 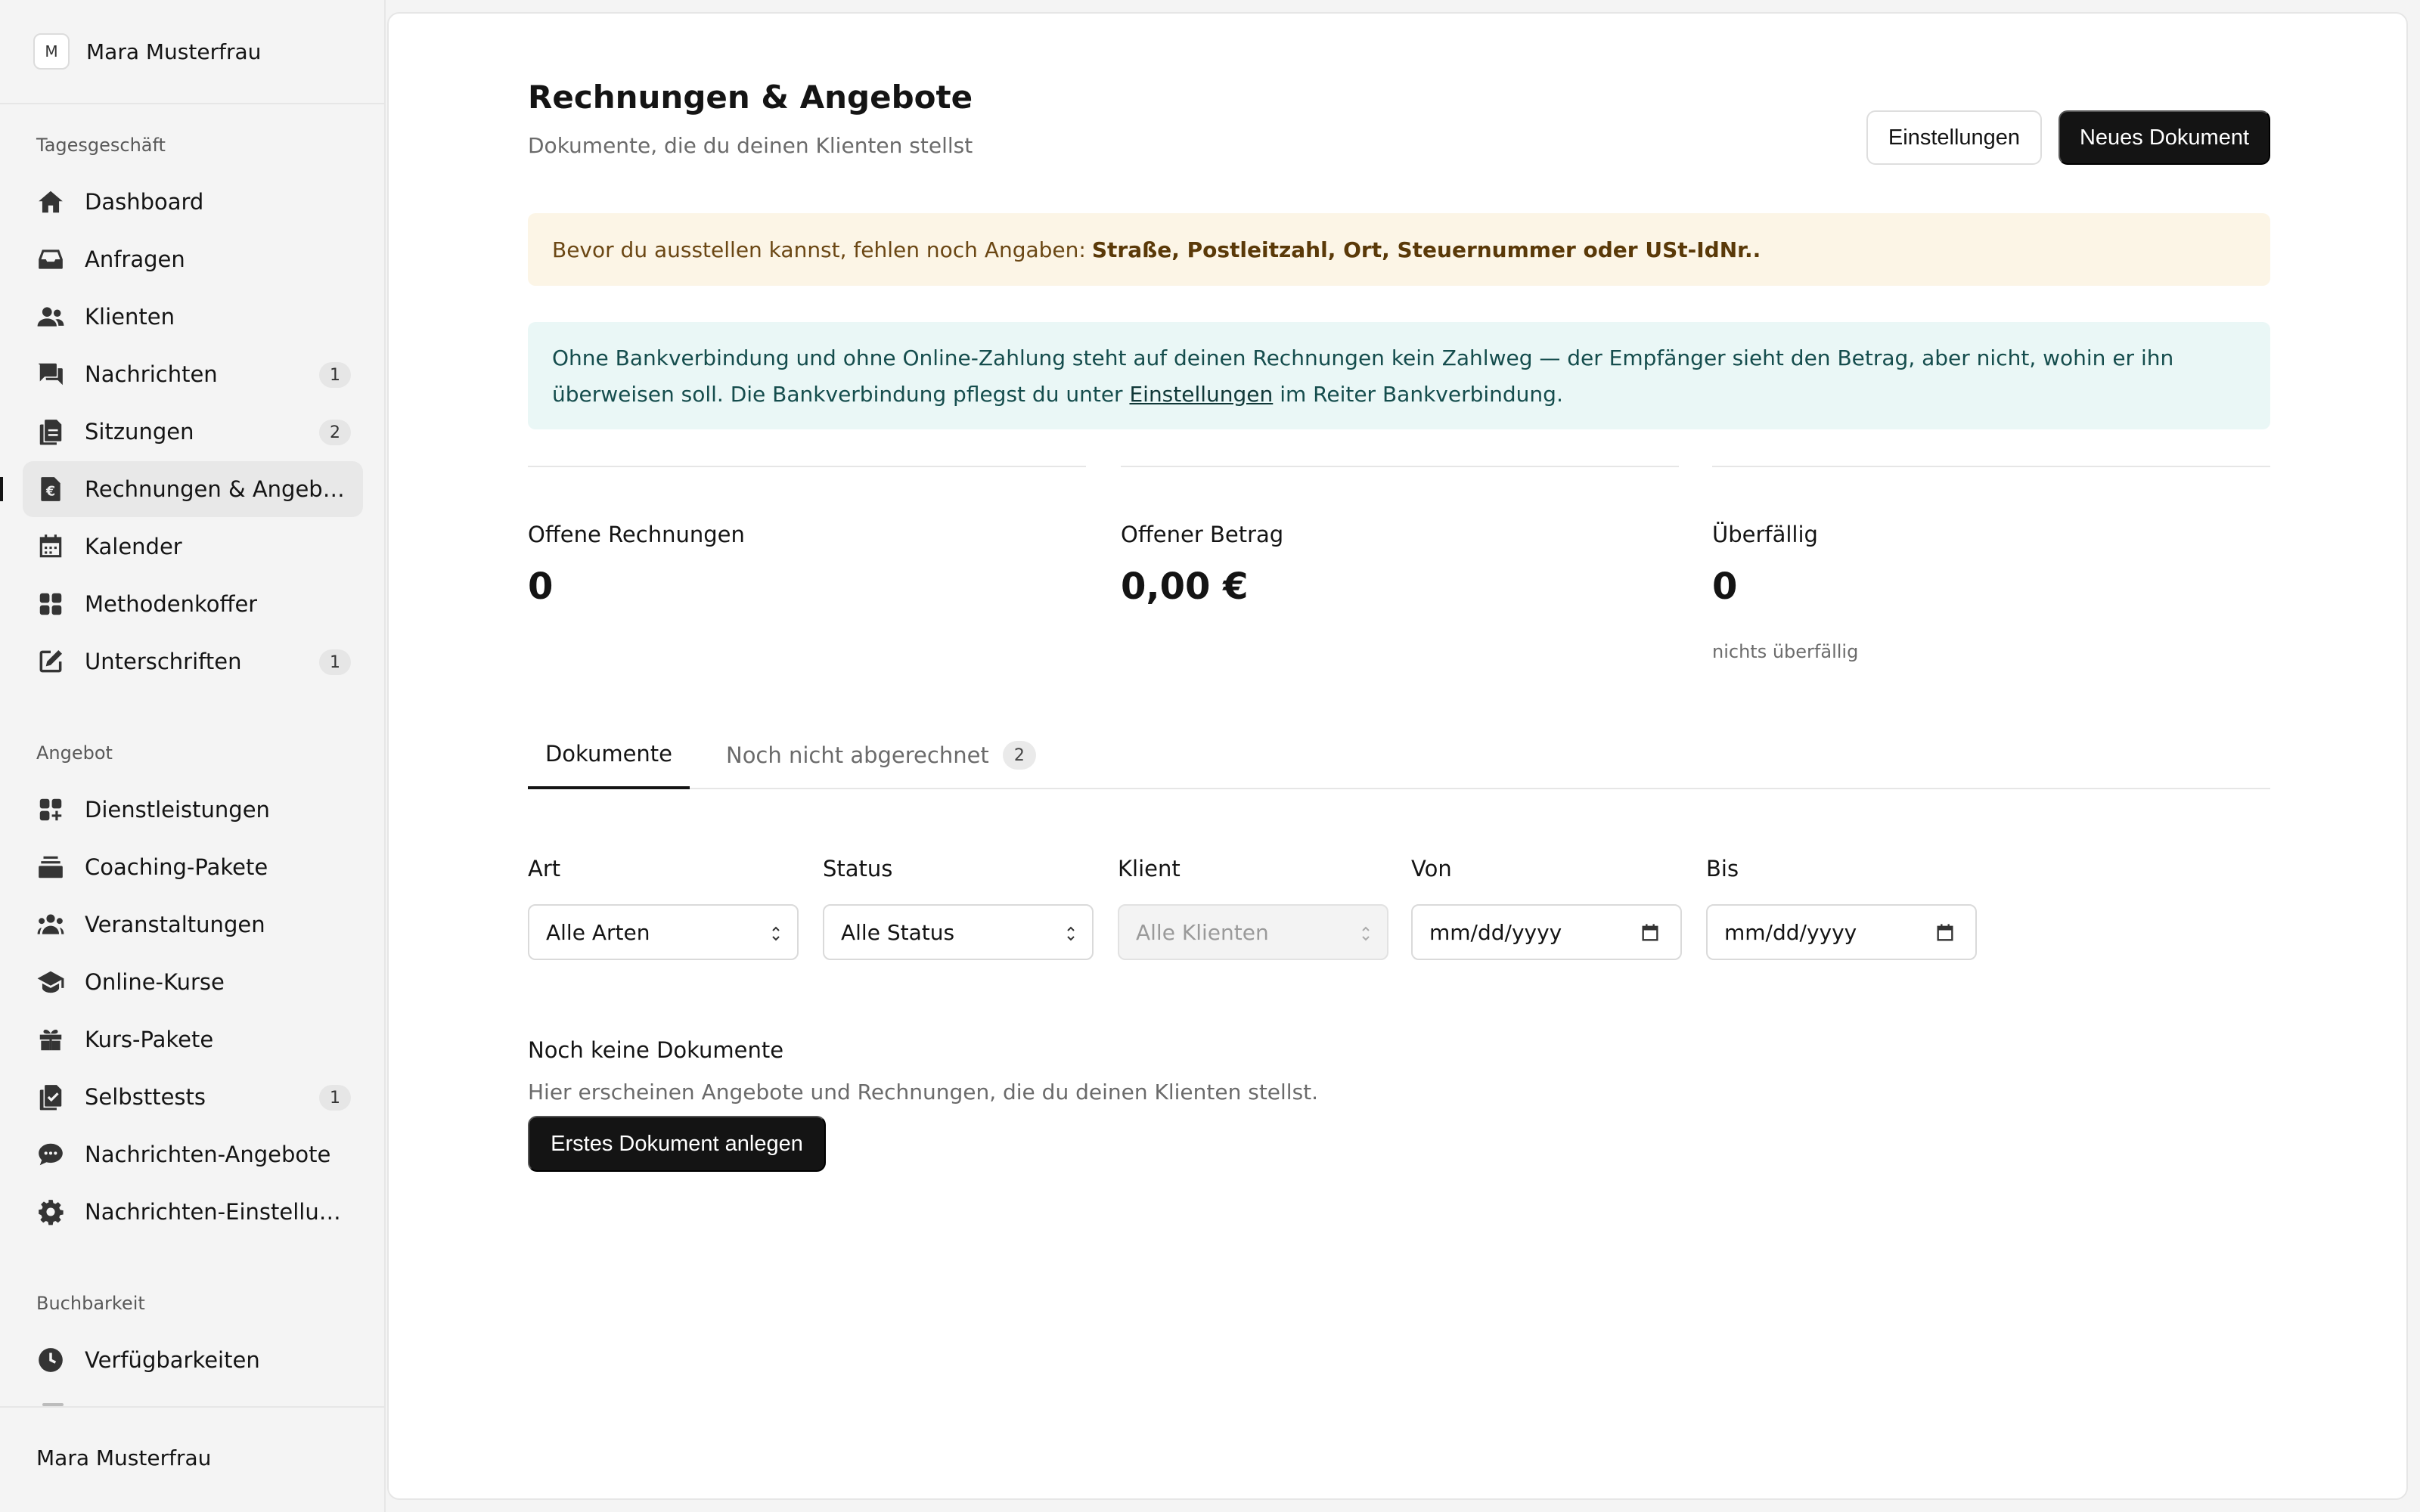 I want to click on stat-label: Offene Rechnungen, so click(x=636, y=535).